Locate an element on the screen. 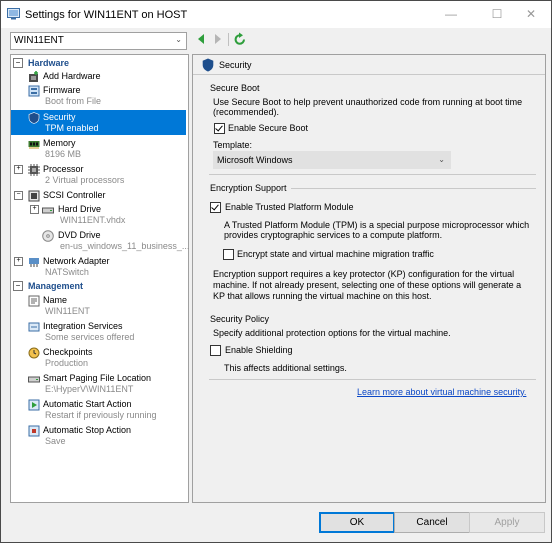 This screenshot has height=543, width=552. tree-item-sublabel: Restart if previously running is located at coordinates (101, 415).